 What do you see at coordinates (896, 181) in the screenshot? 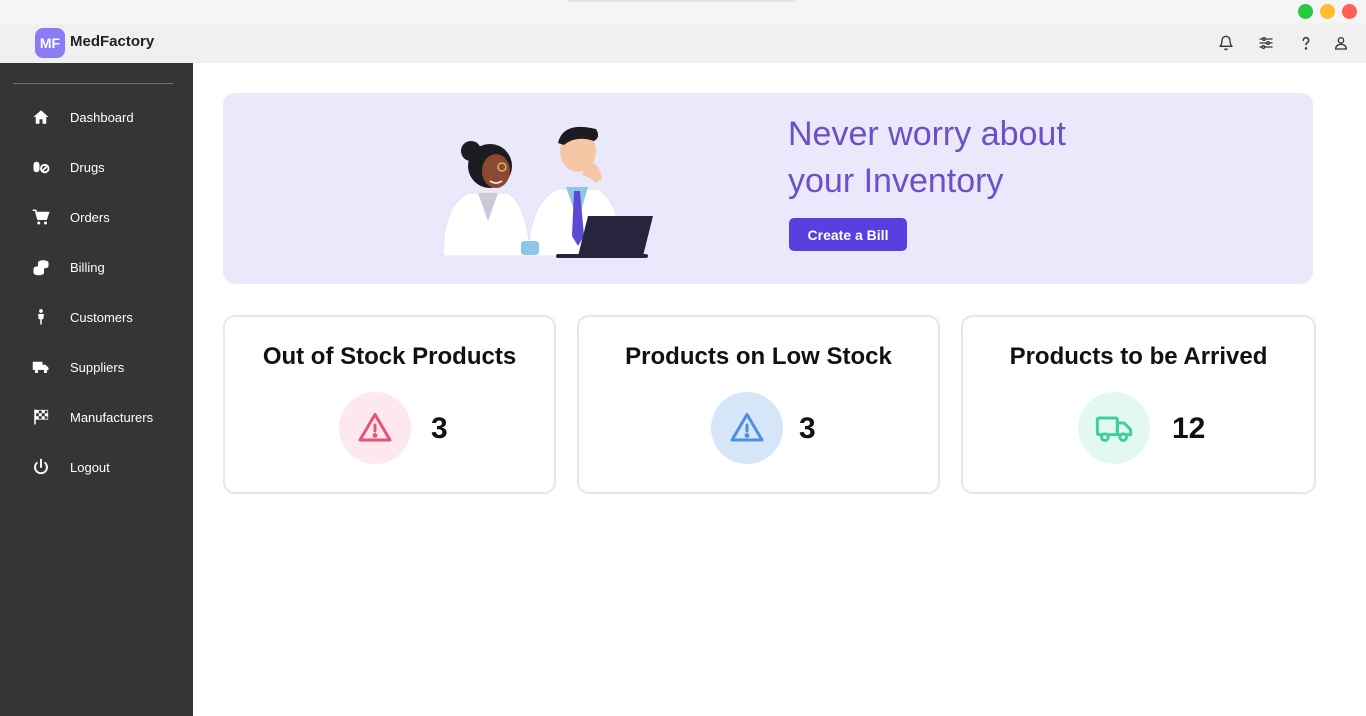
I see `banner-headline-line2: your Inventory` at bounding box center [896, 181].